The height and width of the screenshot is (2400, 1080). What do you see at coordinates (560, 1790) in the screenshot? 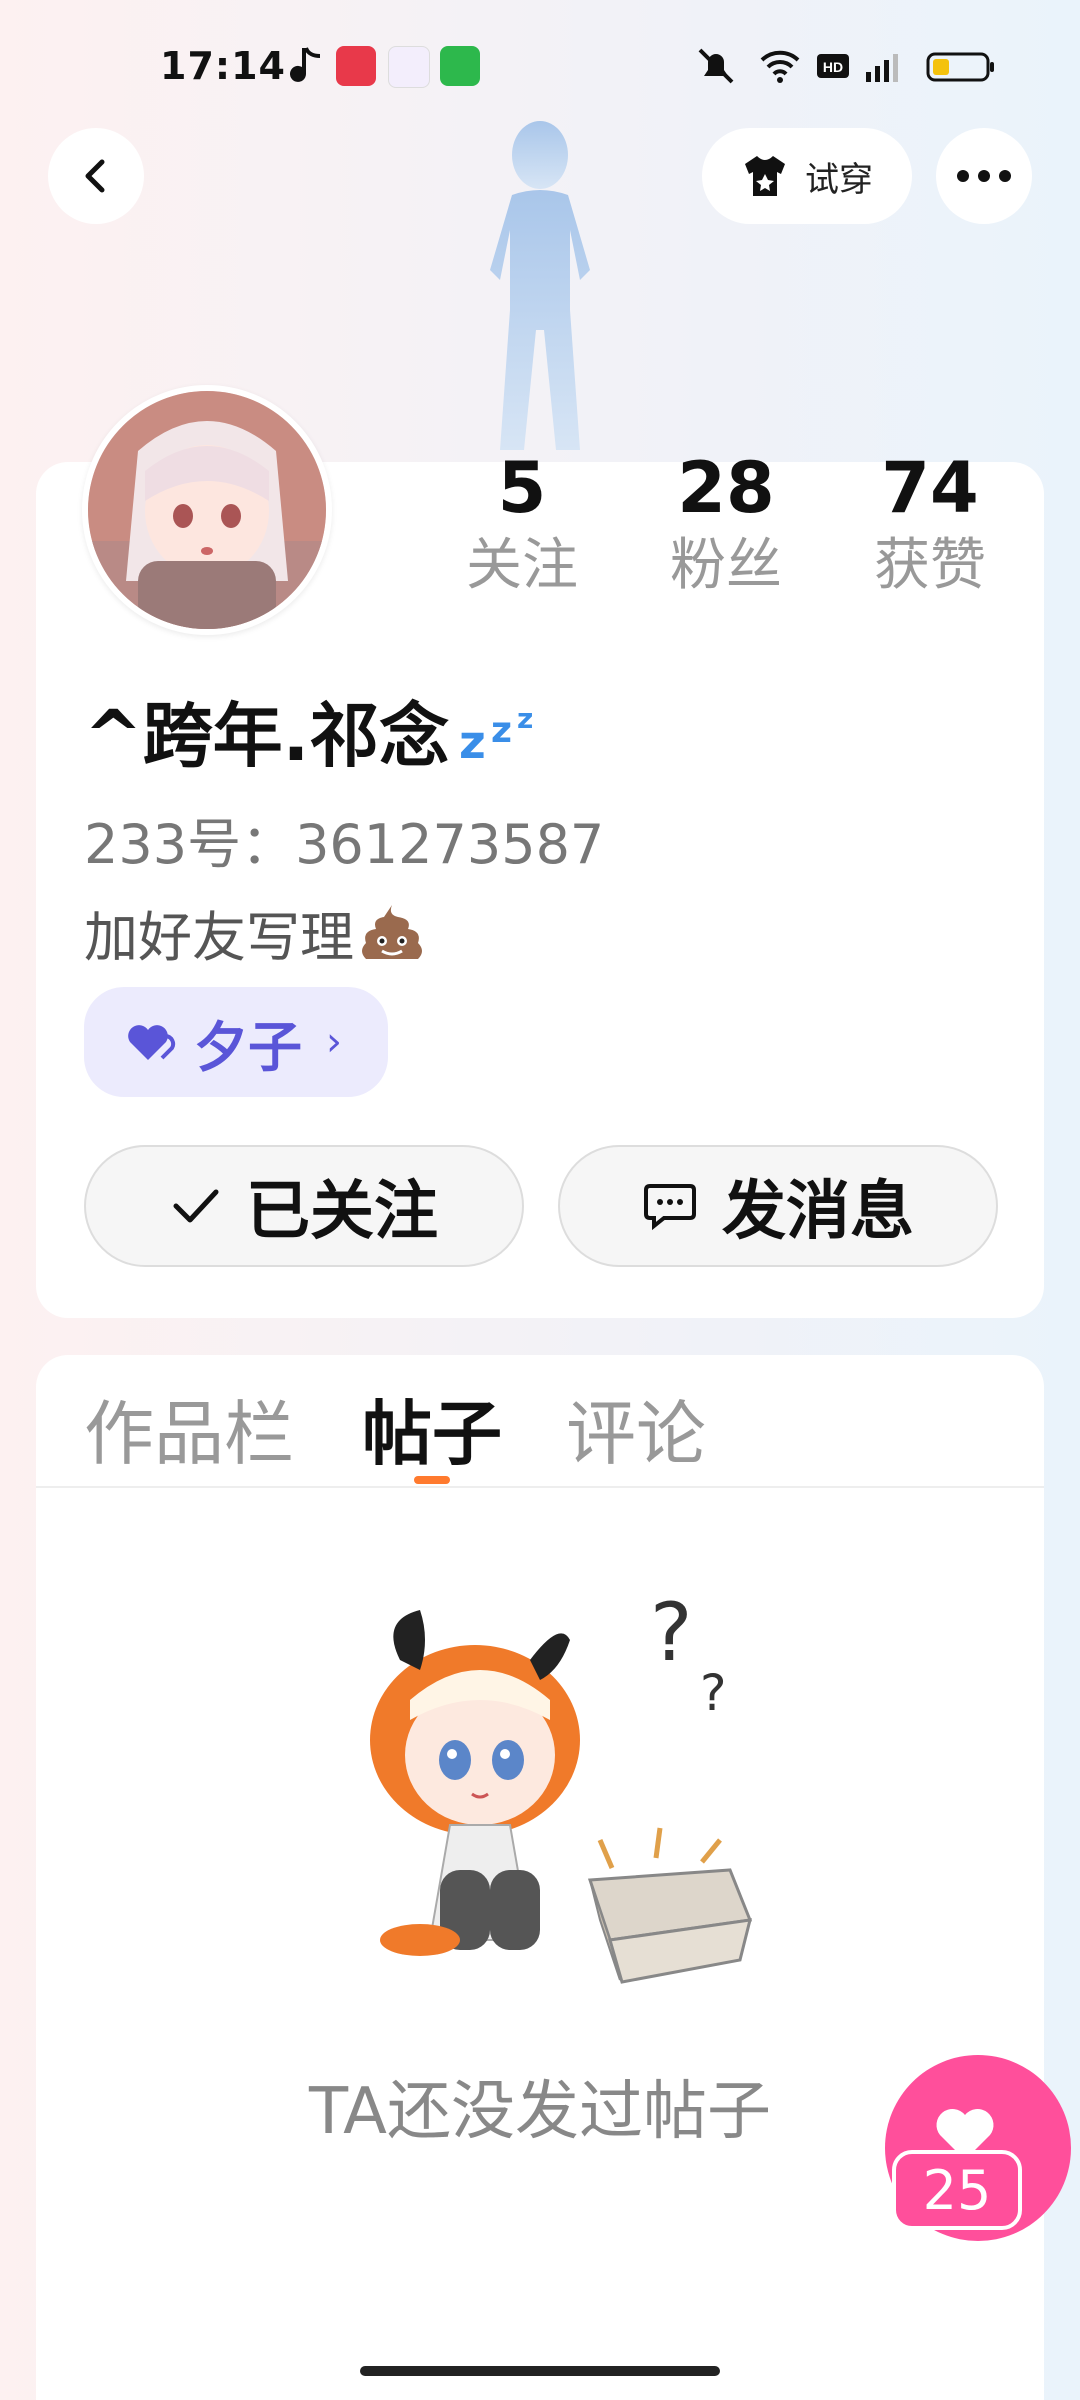
I see `empty-state-illustration: ? ?` at bounding box center [560, 1790].